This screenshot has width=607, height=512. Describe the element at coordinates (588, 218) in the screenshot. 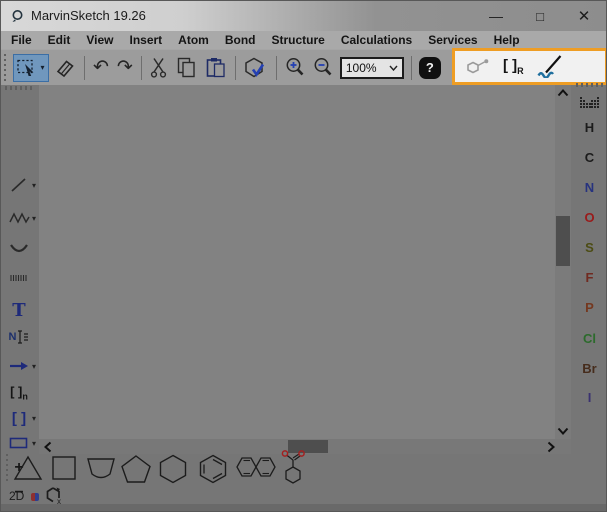

I see `element-O: O` at that location.